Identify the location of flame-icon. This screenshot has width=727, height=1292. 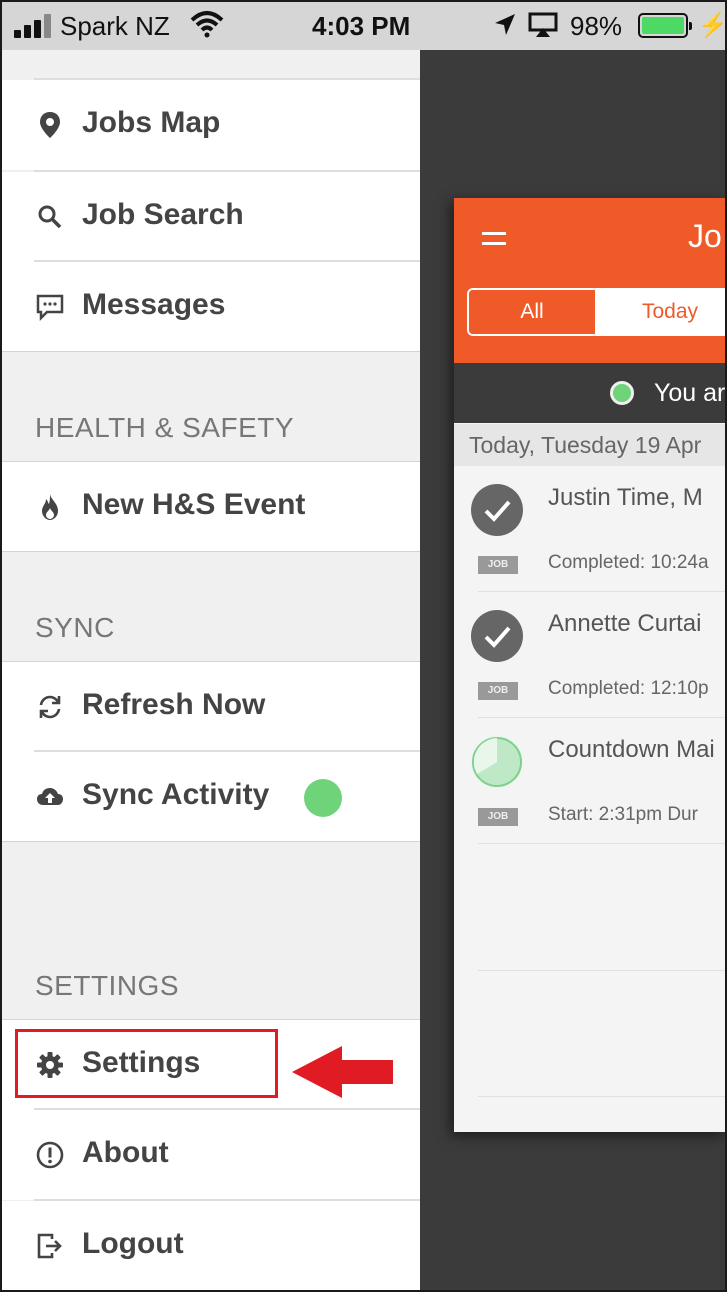
(50, 507).